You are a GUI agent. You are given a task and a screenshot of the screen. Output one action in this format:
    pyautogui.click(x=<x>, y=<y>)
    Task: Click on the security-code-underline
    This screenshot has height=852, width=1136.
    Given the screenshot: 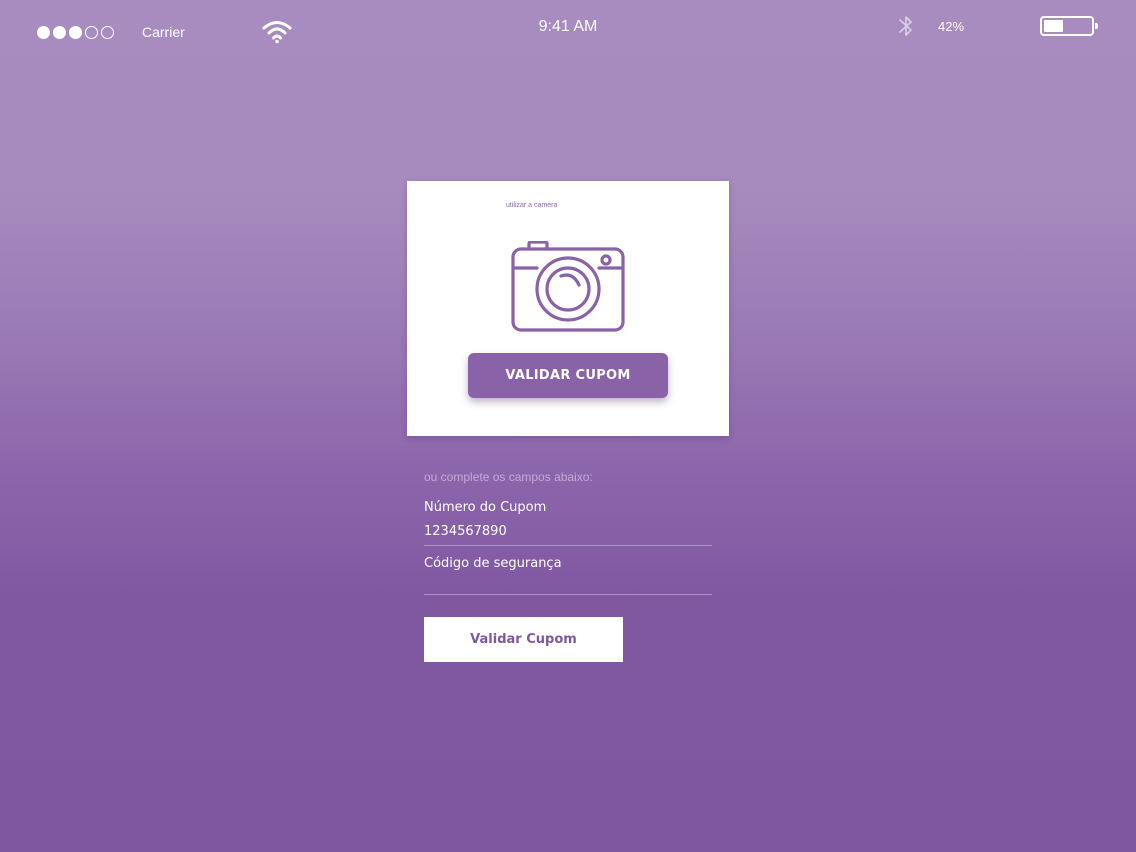 What is the action you would take?
    pyautogui.click(x=568, y=594)
    